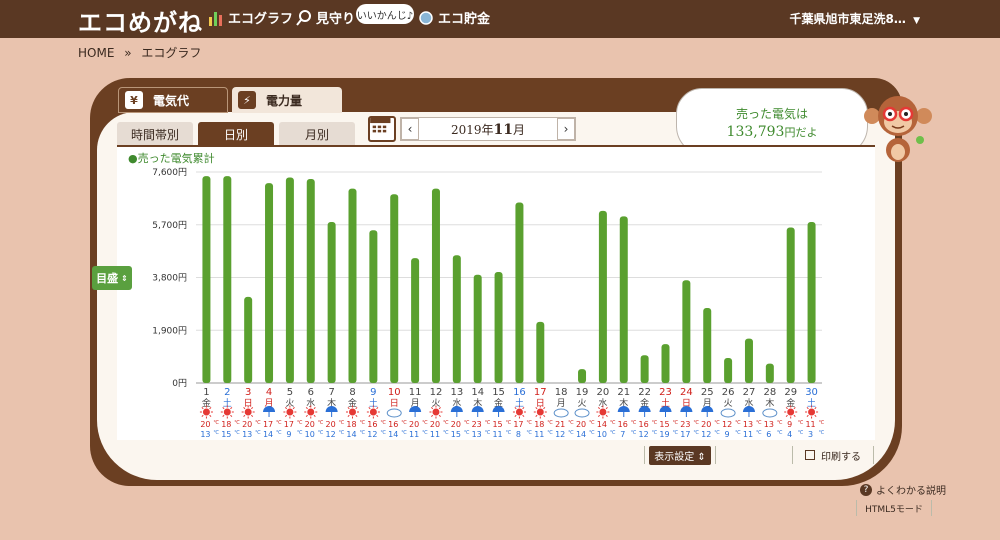 The width and height of the screenshot is (1000, 540). I want to click on html5-mode-link: HTML5モード, so click(894, 508).